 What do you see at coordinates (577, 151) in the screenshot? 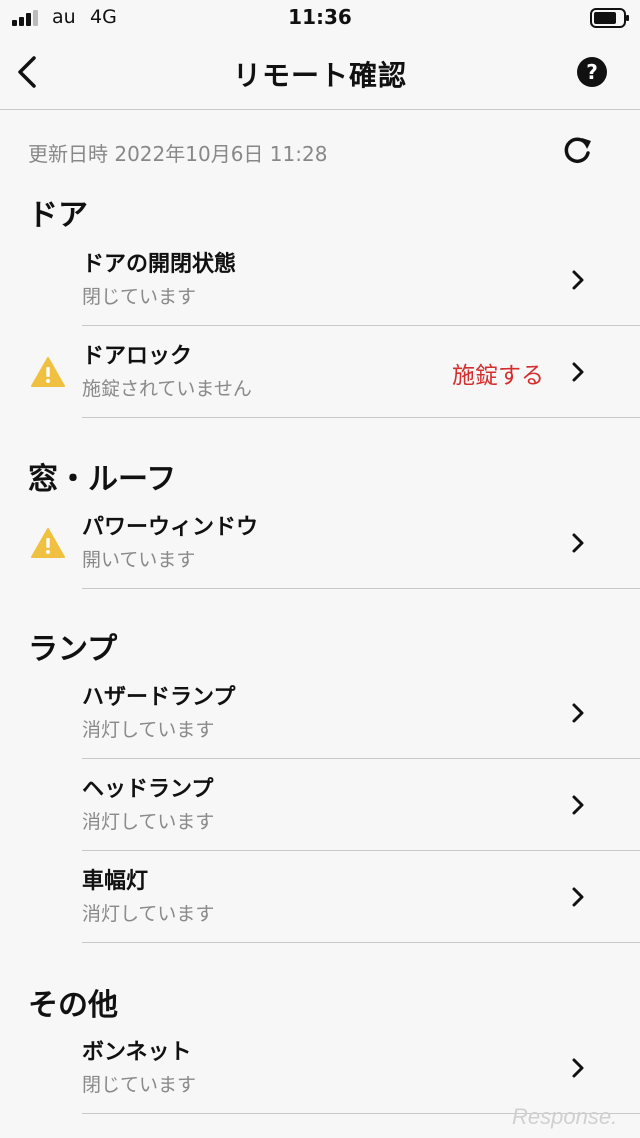
I see `refresh-icon` at bounding box center [577, 151].